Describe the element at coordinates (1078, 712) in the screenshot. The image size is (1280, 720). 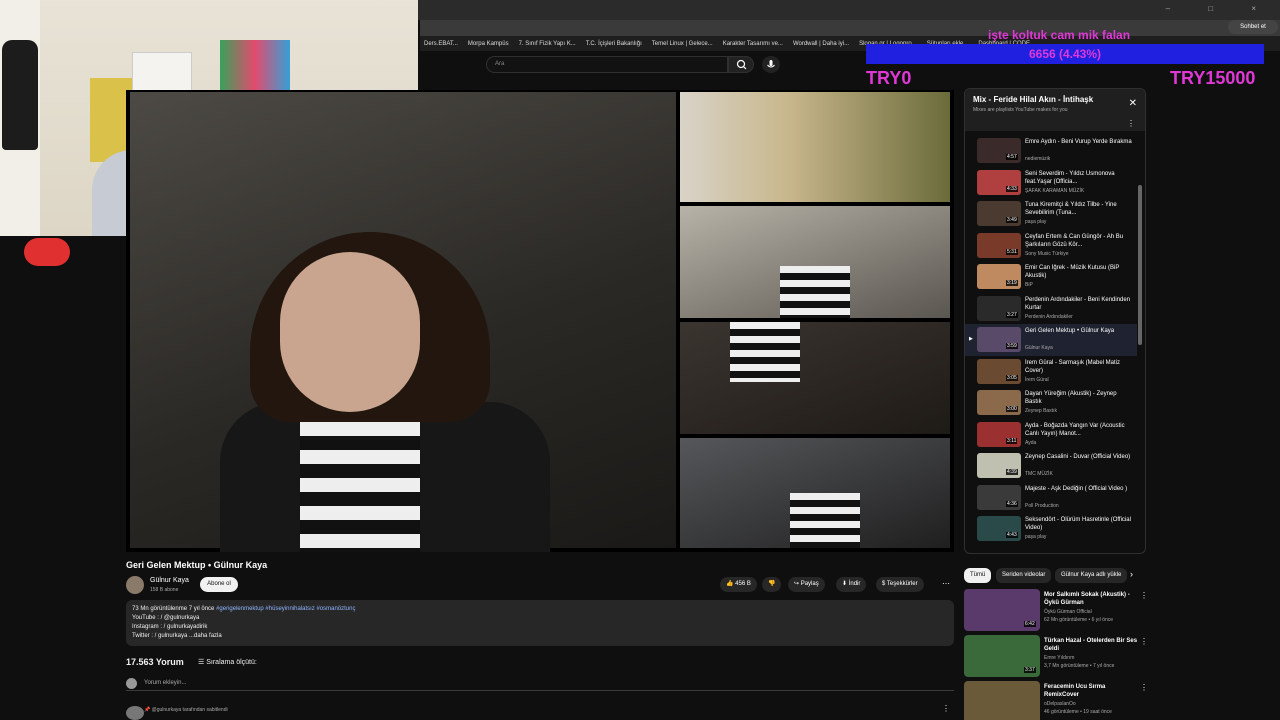
I see `recommendation-meta: 46 görüntüleme • 19 saat önce` at that location.